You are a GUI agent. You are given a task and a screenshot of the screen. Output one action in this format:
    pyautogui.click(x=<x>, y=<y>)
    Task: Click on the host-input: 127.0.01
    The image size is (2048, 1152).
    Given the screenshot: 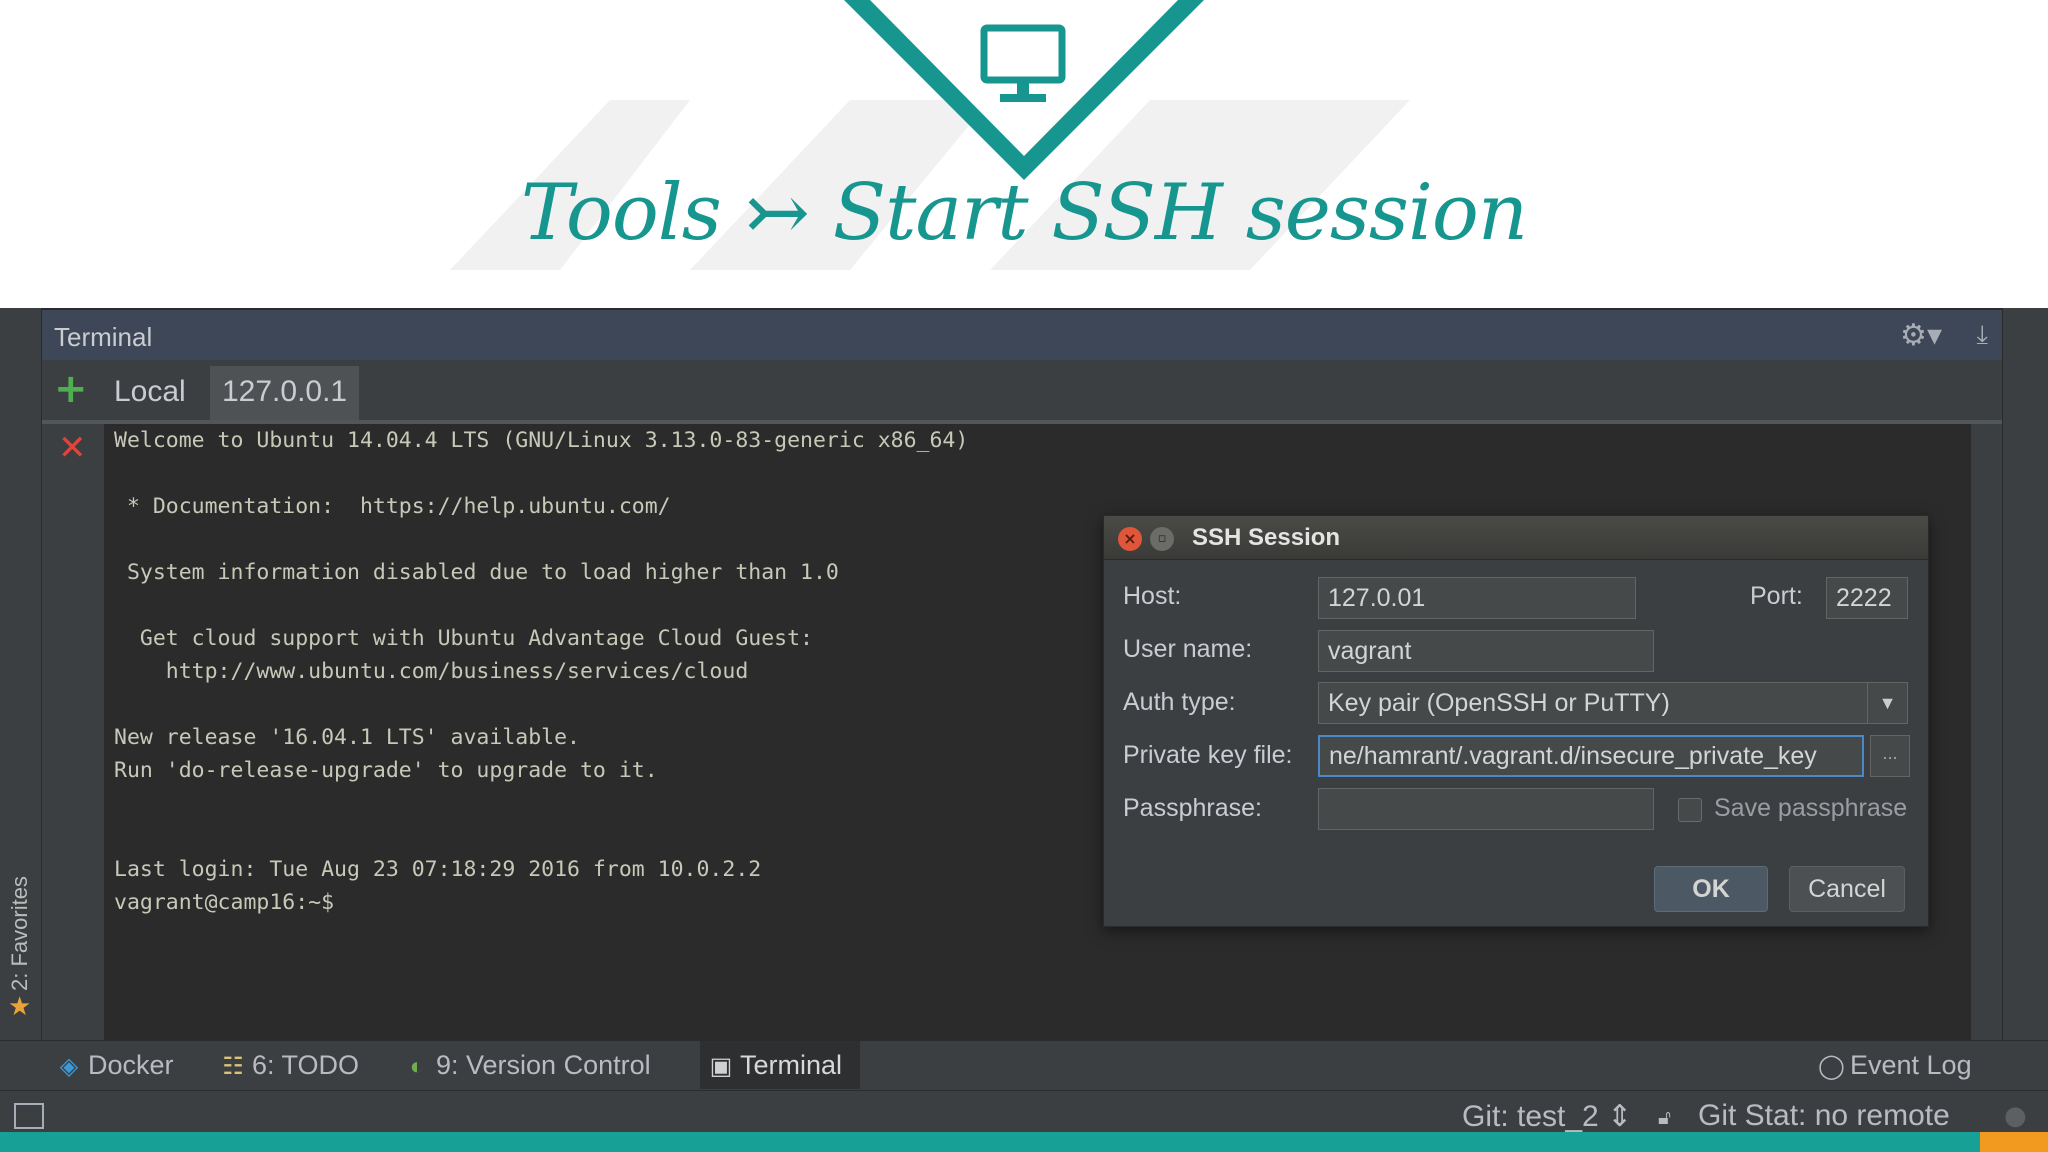 What is the action you would take?
    pyautogui.click(x=1477, y=598)
    